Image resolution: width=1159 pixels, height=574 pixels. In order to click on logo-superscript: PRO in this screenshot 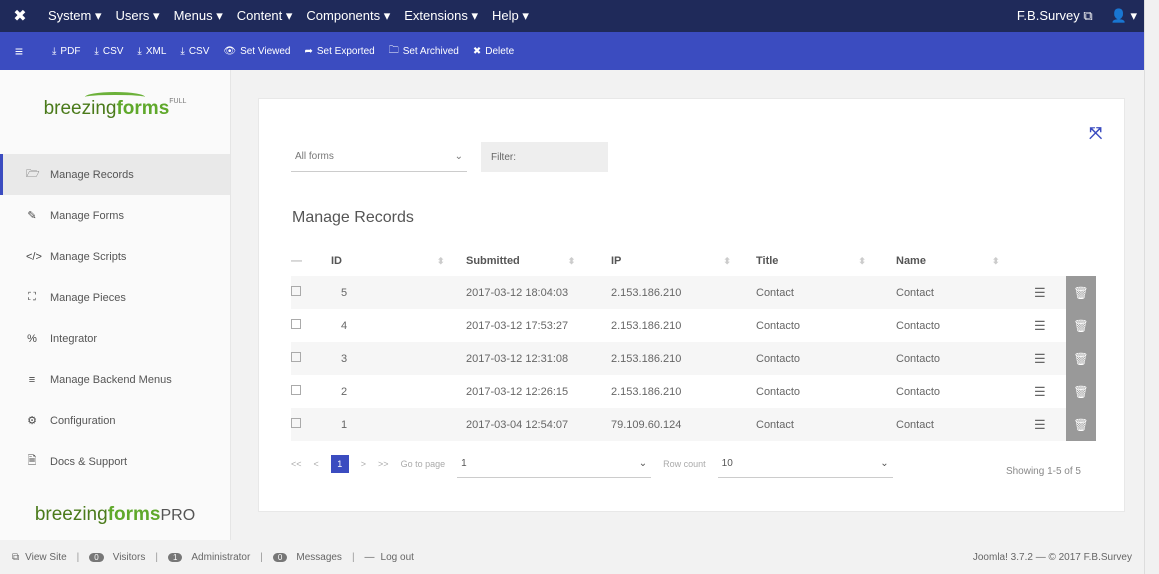, I will do `click(178, 515)`.